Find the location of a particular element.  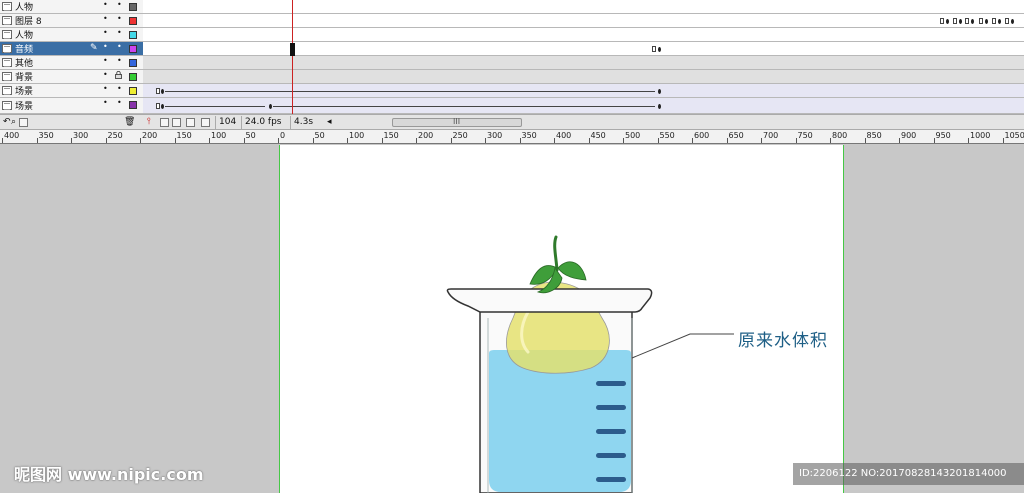

beaker-rim is located at coordinates (549, 300).